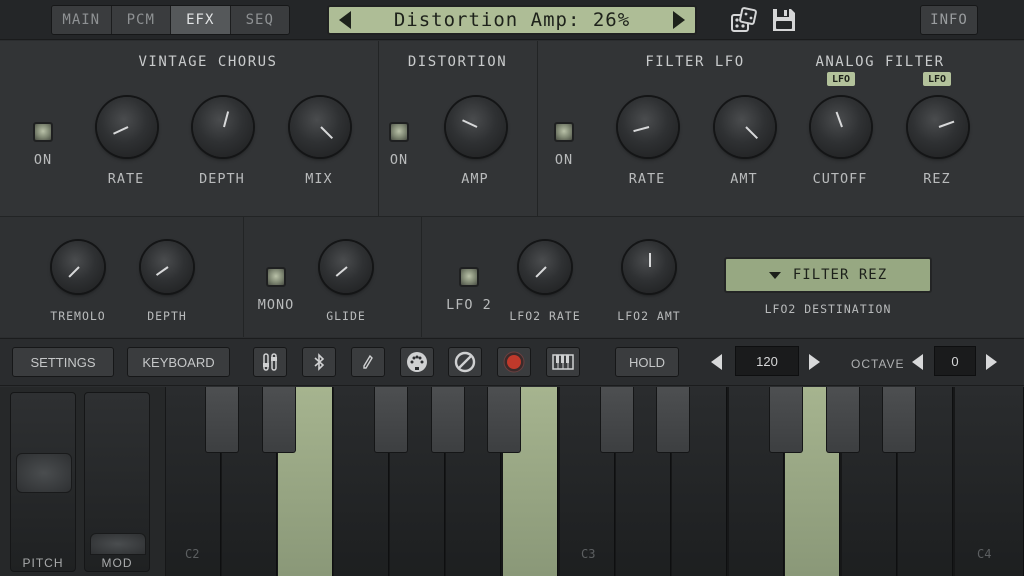 This screenshot has width=1024, height=576. Describe the element at coordinates (270, 362) in the screenshot. I see `mixer-sliders-icon` at that location.